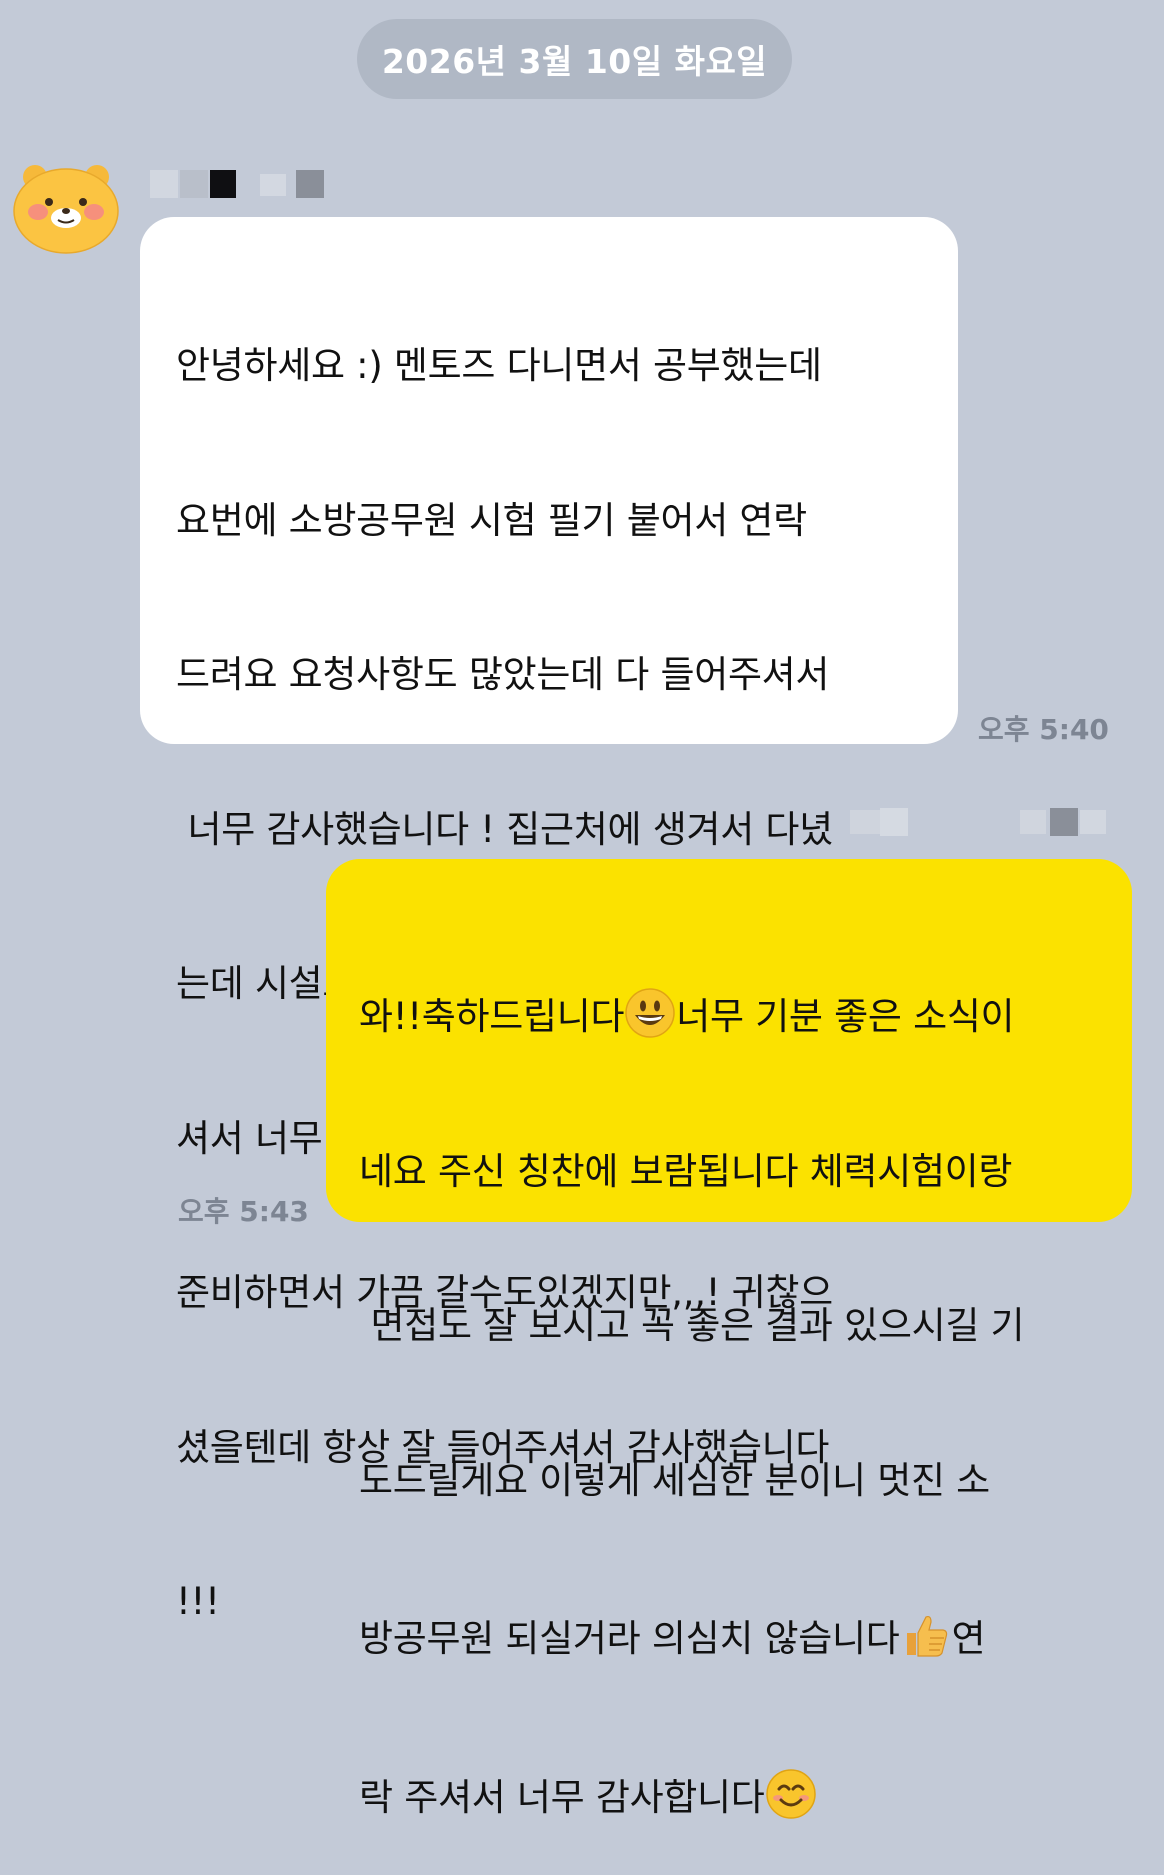  I want to click on own-name-redacted, so click(980, 822).